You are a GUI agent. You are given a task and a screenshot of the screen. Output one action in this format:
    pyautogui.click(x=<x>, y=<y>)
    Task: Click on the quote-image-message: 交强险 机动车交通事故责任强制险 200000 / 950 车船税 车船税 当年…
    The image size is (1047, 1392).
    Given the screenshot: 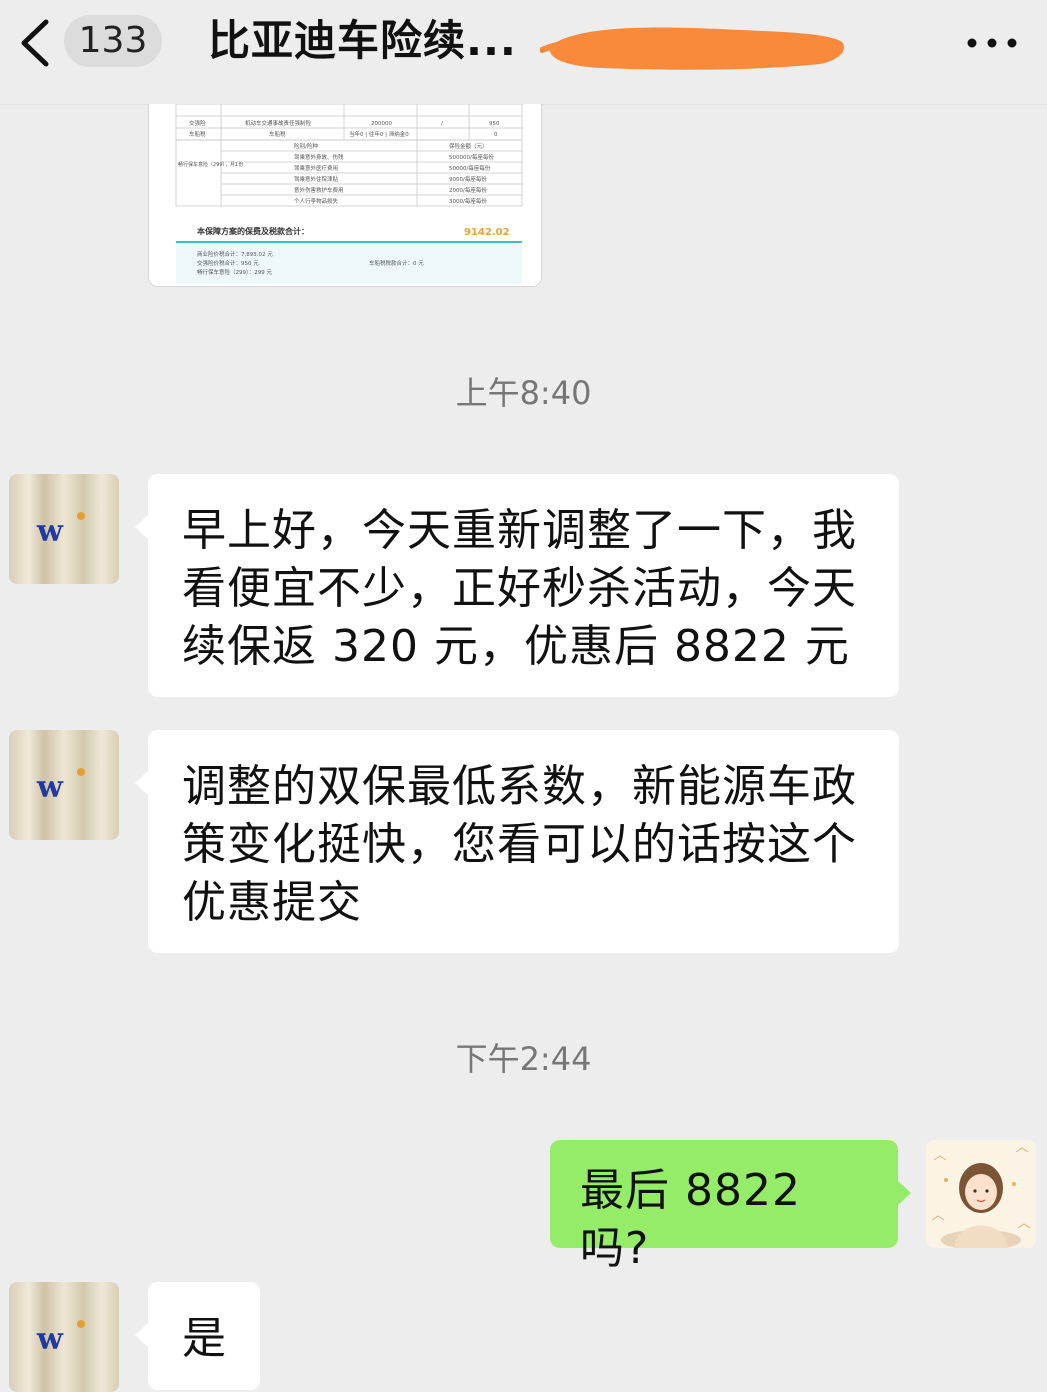 What is the action you would take?
    pyautogui.click(x=345, y=195)
    